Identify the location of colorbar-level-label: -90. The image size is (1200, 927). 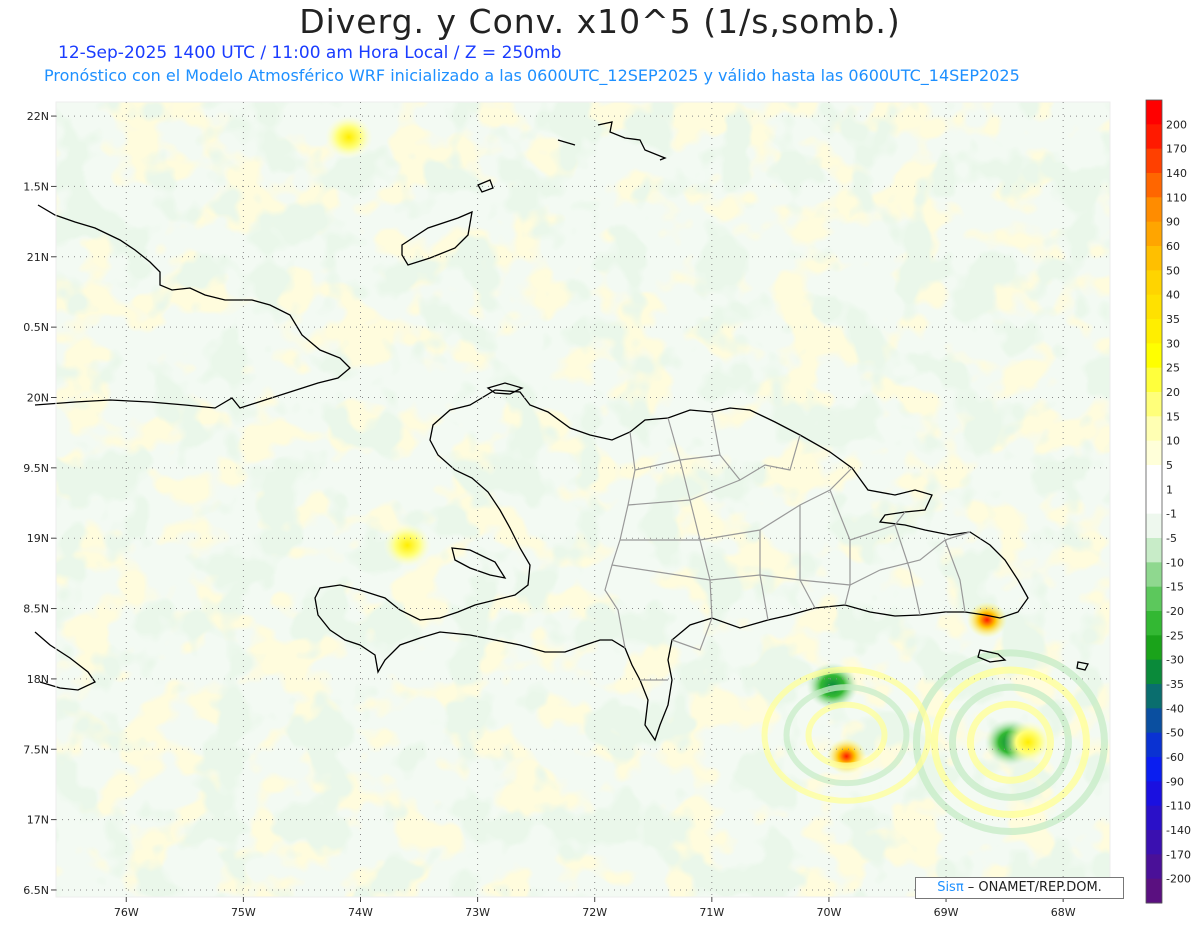
(1175, 781).